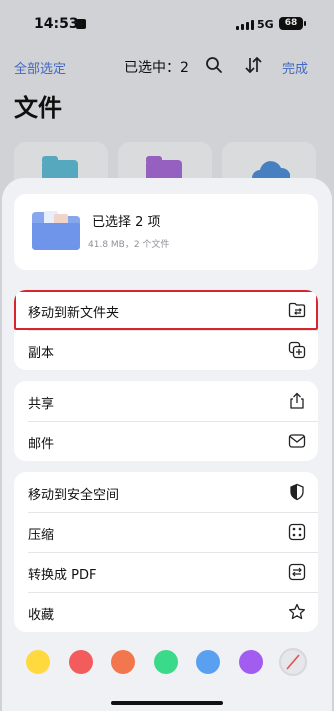 This screenshot has width=334, height=711. What do you see at coordinates (297, 572) in the screenshot?
I see `convert-pdf-icon` at bounding box center [297, 572].